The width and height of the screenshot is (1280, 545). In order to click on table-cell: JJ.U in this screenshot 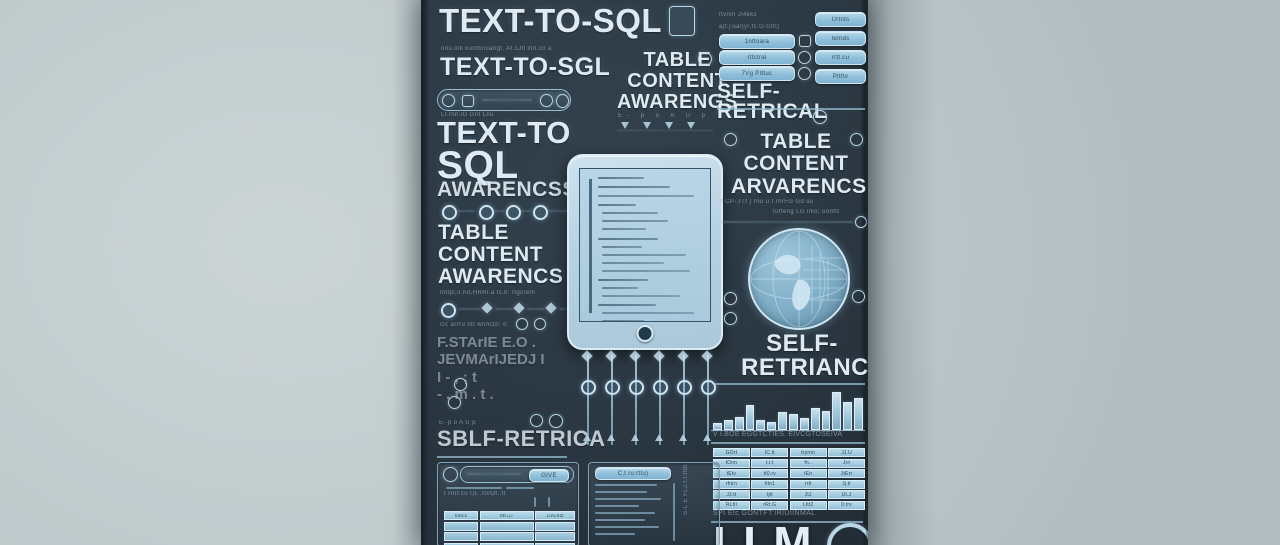, I will do `click(846, 452)`.